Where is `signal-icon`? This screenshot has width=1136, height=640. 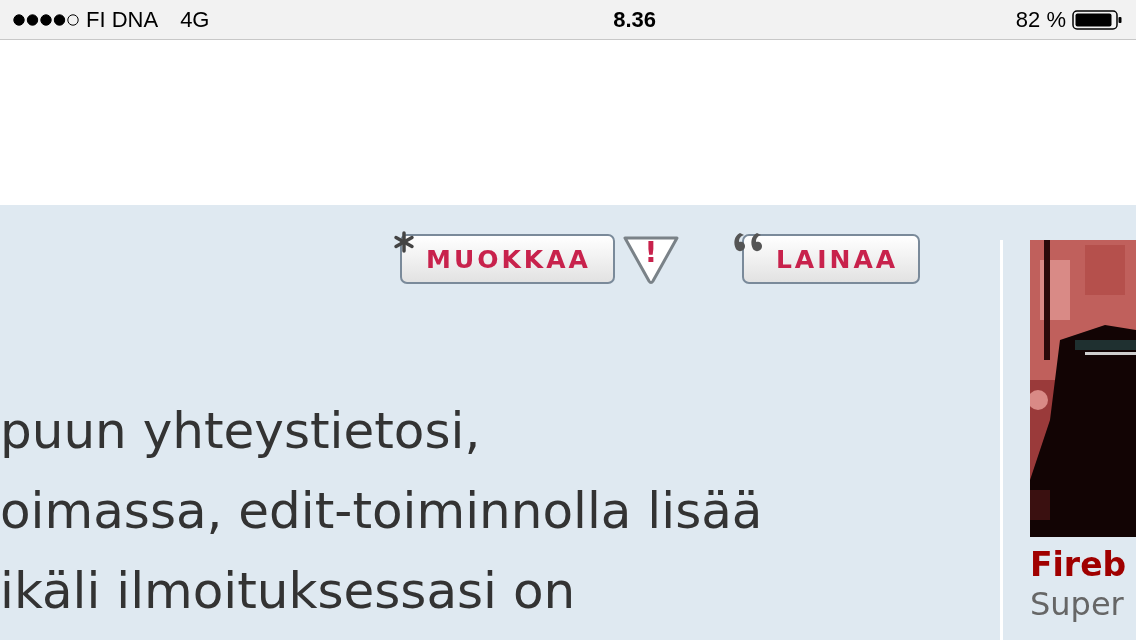
signal-icon is located at coordinates (46, 19).